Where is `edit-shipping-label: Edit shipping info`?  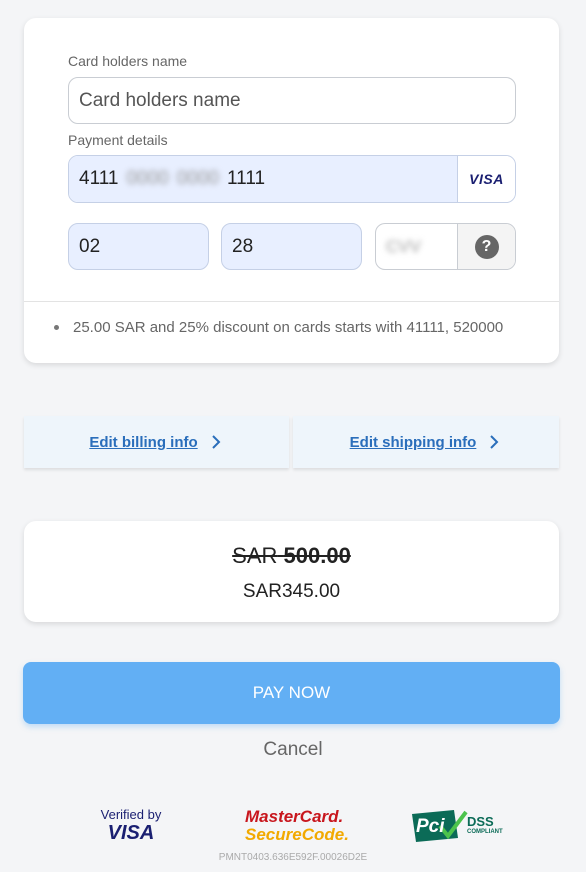 edit-shipping-label: Edit shipping info is located at coordinates (413, 442).